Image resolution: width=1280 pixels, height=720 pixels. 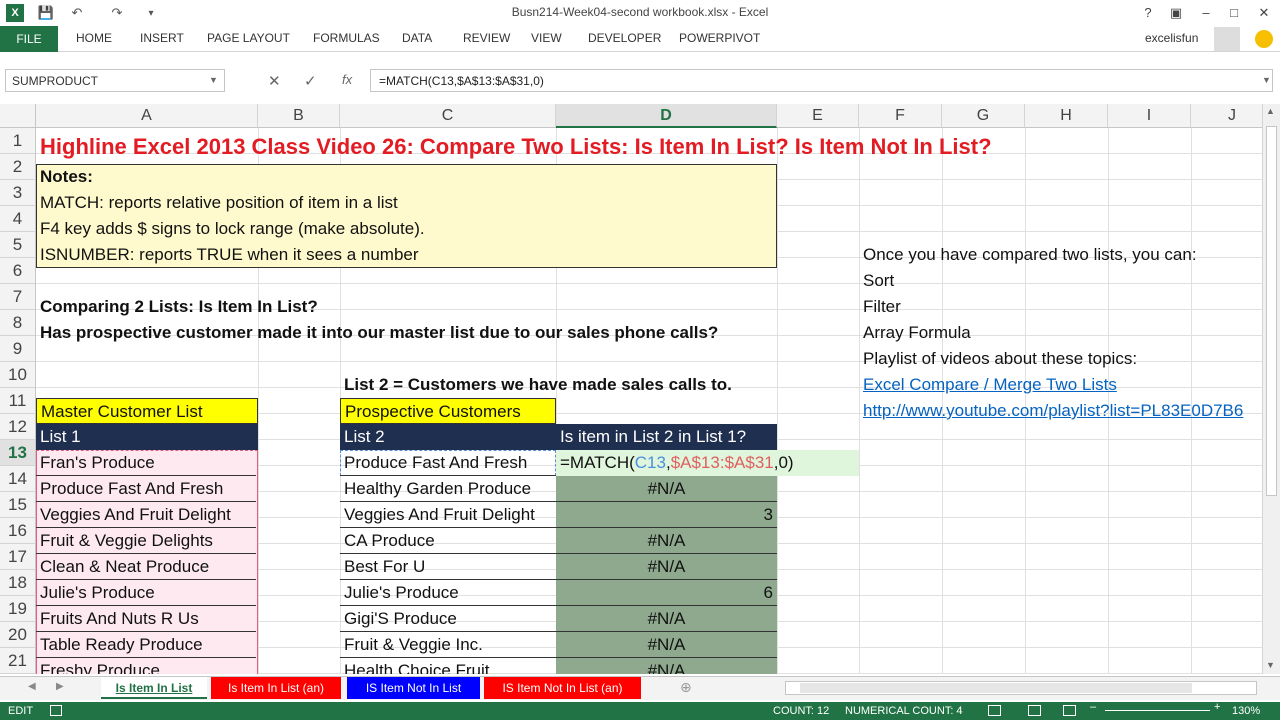 What do you see at coordinates (18, 193) in the screenshot?
I see `row-header-3: 3` at bounding box center [18, 193].